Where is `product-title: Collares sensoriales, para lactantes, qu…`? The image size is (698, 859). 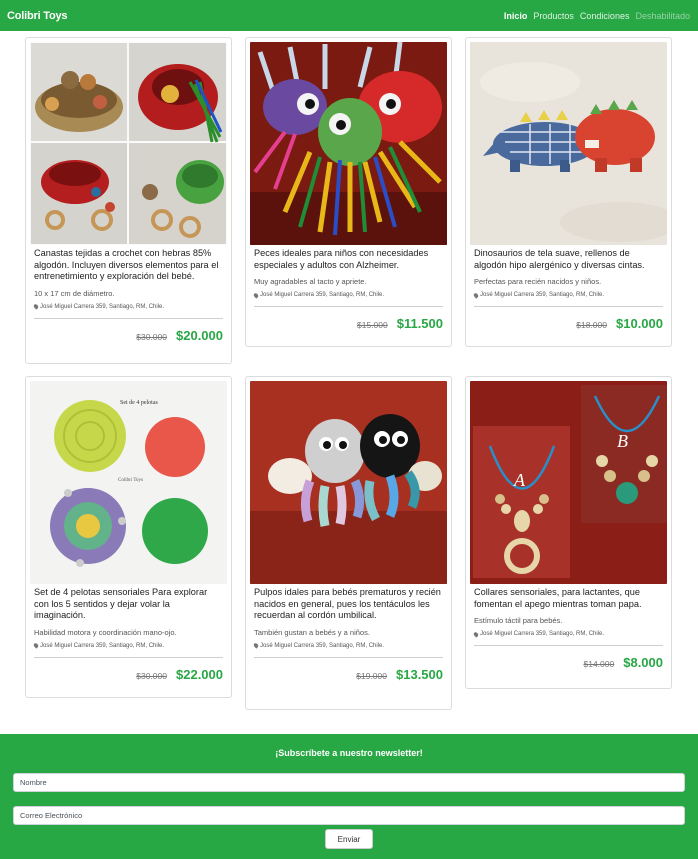 product-title: Collares sensoriales, para lactantes, qu… is located at coordinates (558, 598).